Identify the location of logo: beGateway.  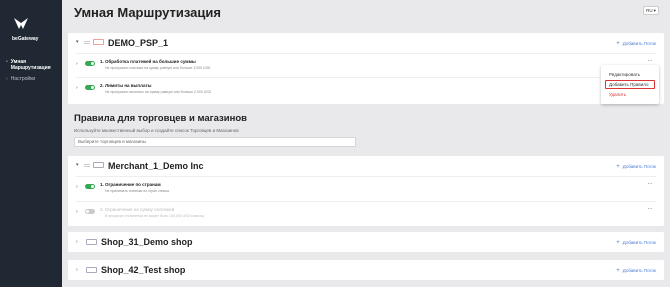
(32, 29).